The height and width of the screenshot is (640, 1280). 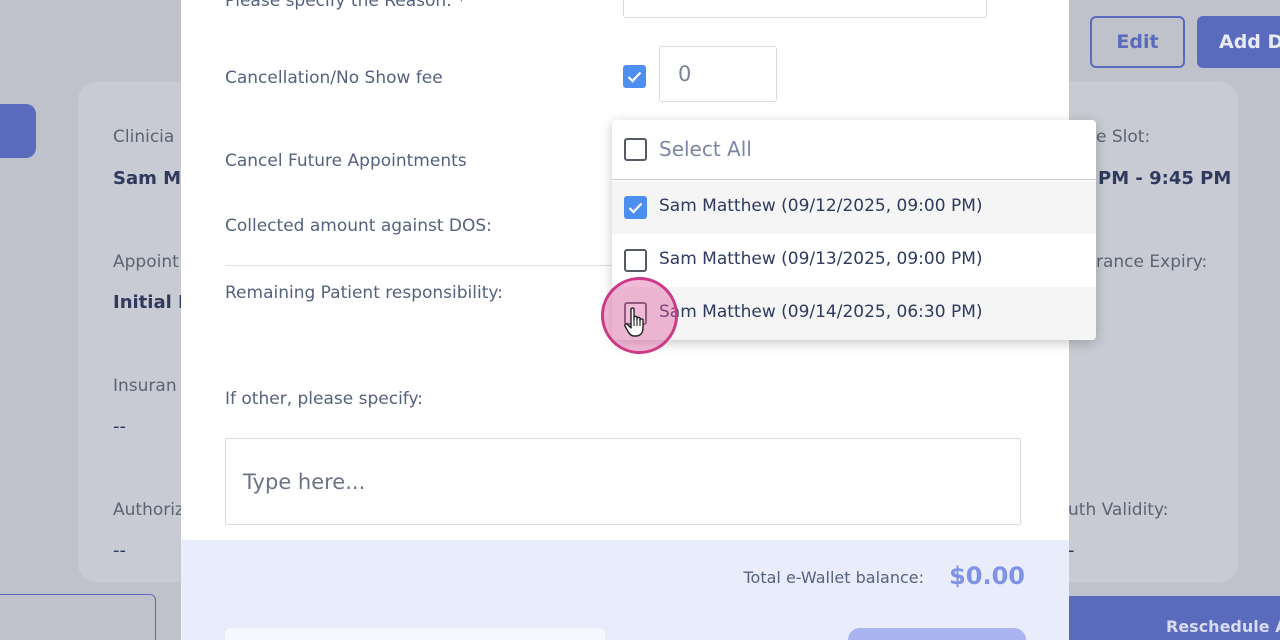 I want to click on other-label: If other, please specify:, so click(x=324, y=399).